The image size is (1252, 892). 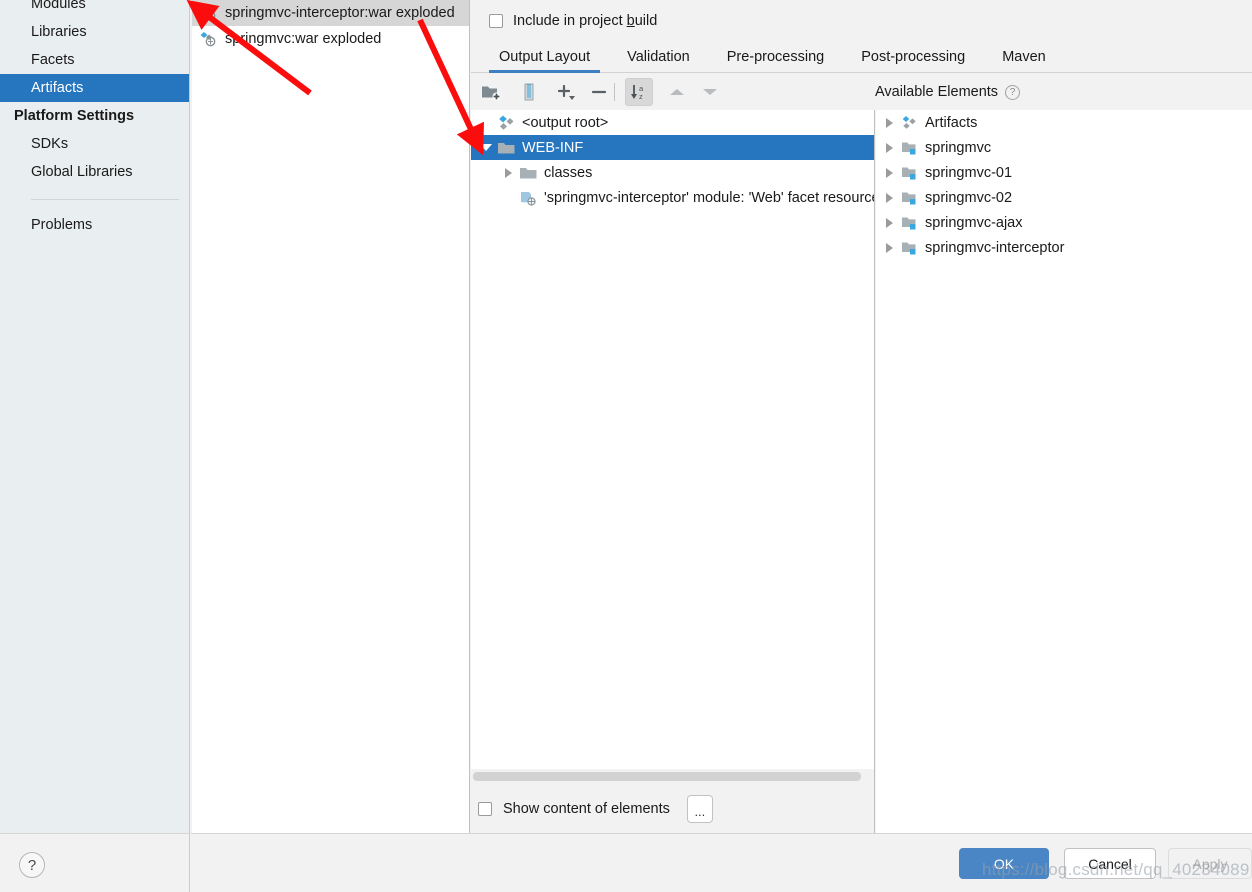 What do you see at coordinates (1064, 172) in the screenshot?
I see `tree-node-springmvc-01: springmvc-01` at bounding box center [1064, 172].